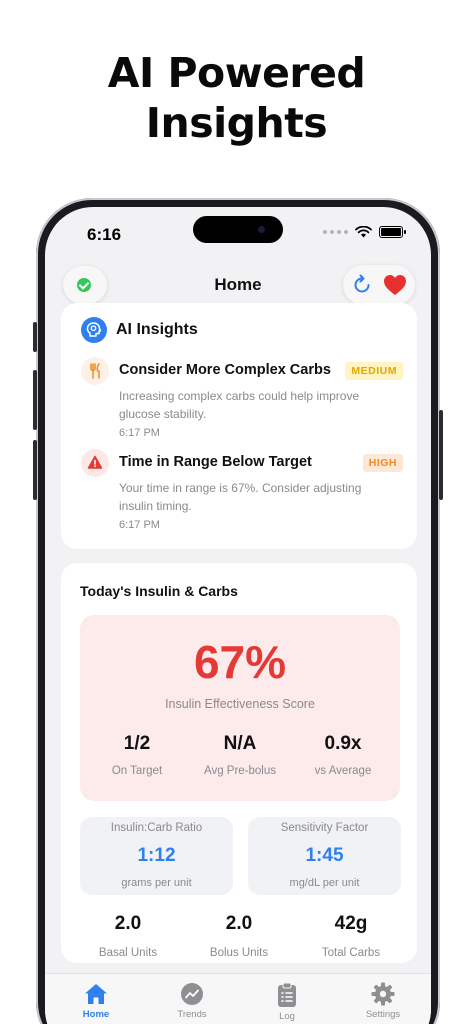 This screenshot has height=1024, width=473. I want to click on ai-insights-header: AI Insights, so click(139, 330).